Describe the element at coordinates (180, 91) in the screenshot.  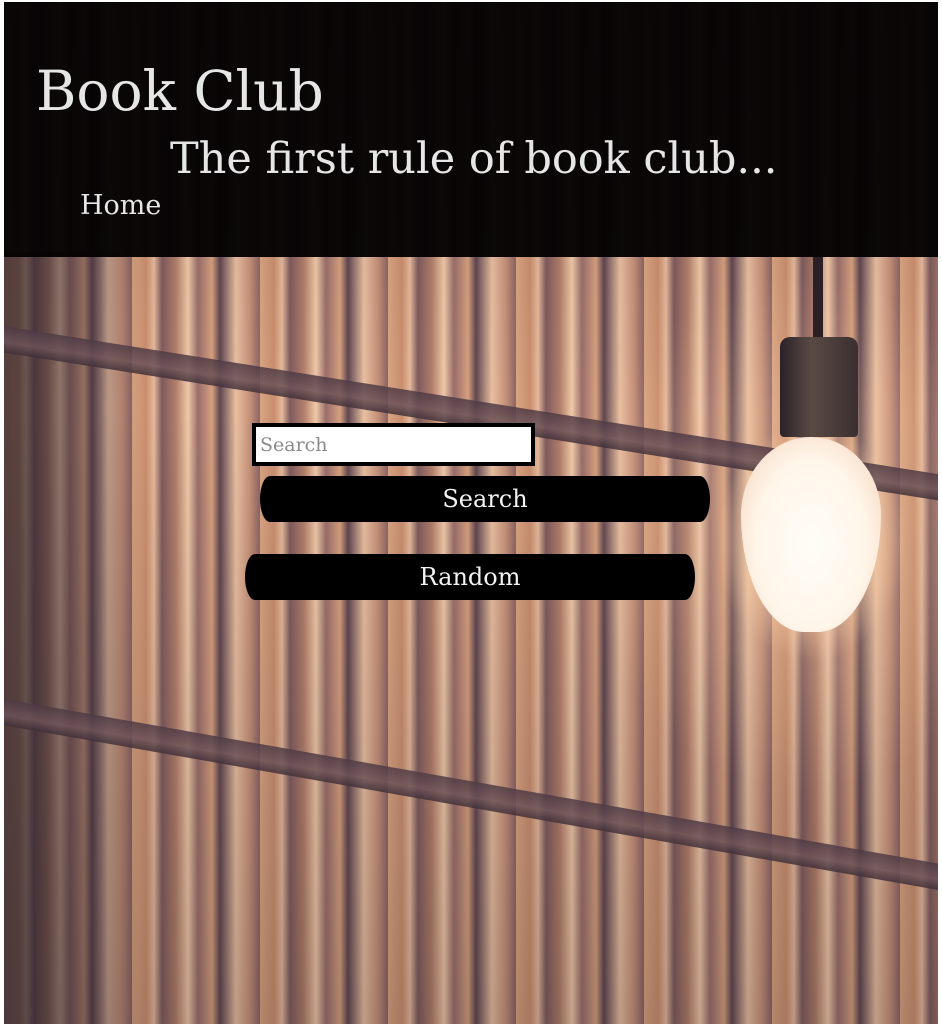
I see `site-title: Book Club` at that location.